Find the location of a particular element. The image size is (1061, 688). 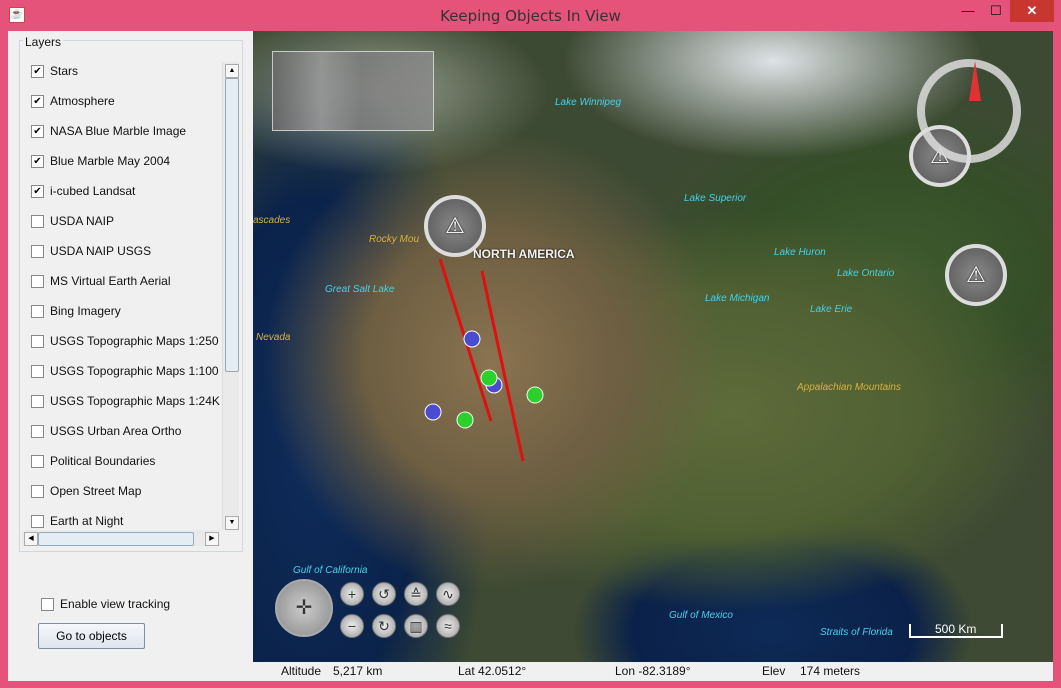

layer-item: ✔ NASA Blue Marble Image is located at coordinates (122, 131).